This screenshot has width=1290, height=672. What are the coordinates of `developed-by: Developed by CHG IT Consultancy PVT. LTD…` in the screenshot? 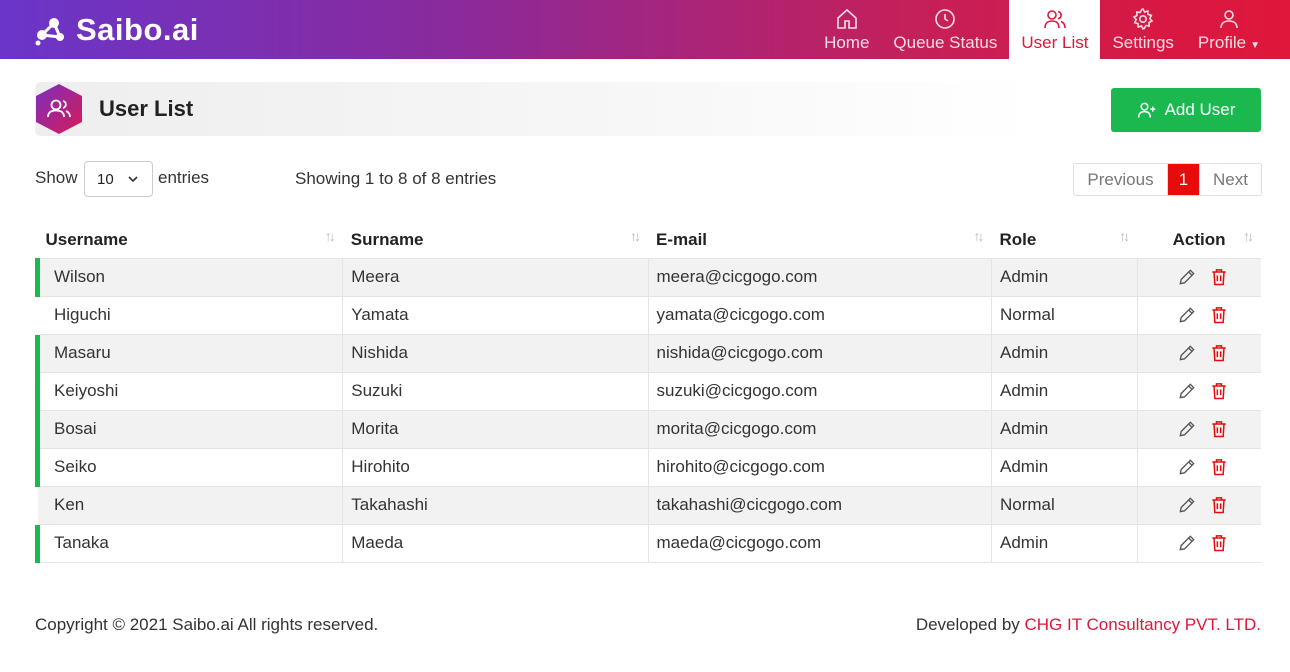 It's located at (1088, 625).